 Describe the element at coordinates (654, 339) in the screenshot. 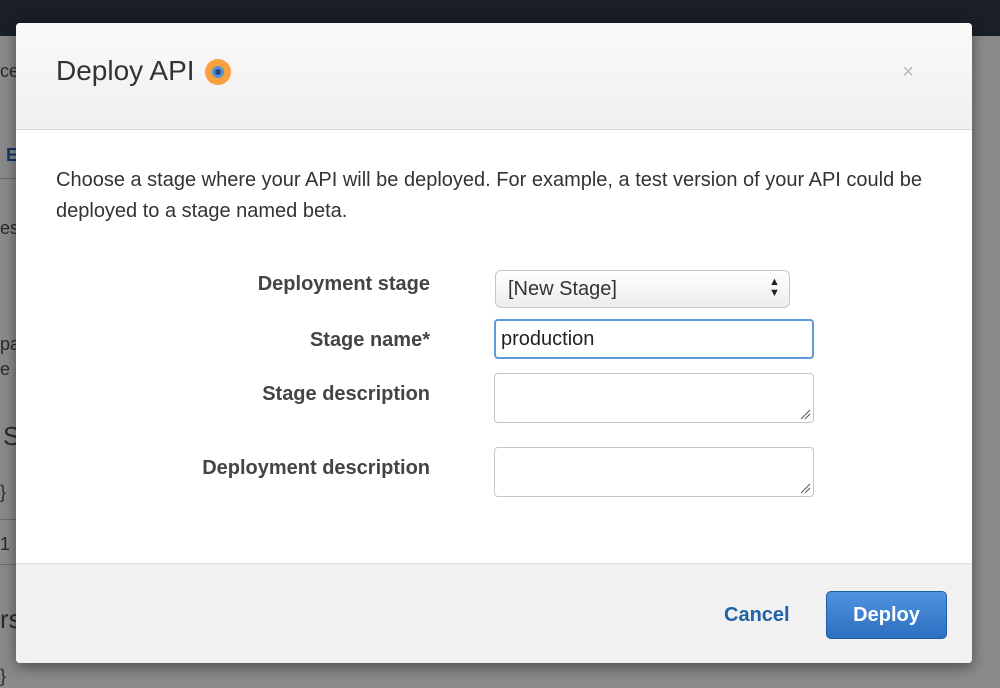

I see `stage-name-input: production` at that location.